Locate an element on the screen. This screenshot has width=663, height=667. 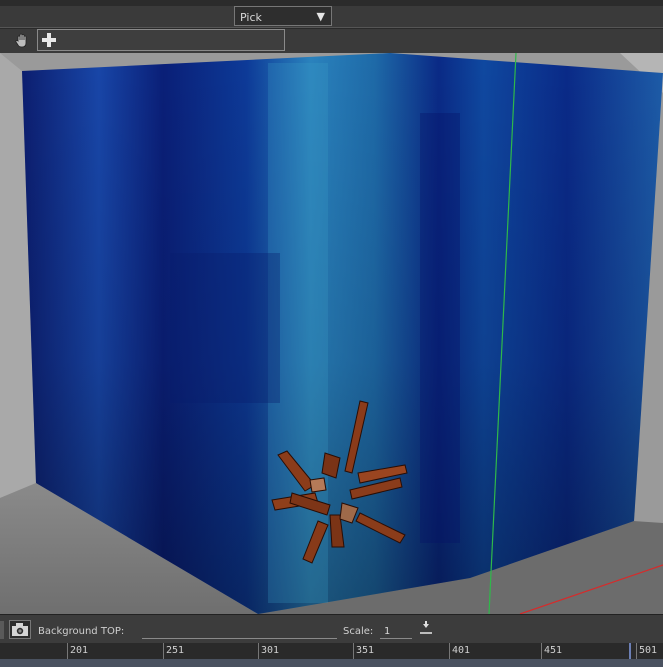
camera-icon is located at coordinates (20, 629).